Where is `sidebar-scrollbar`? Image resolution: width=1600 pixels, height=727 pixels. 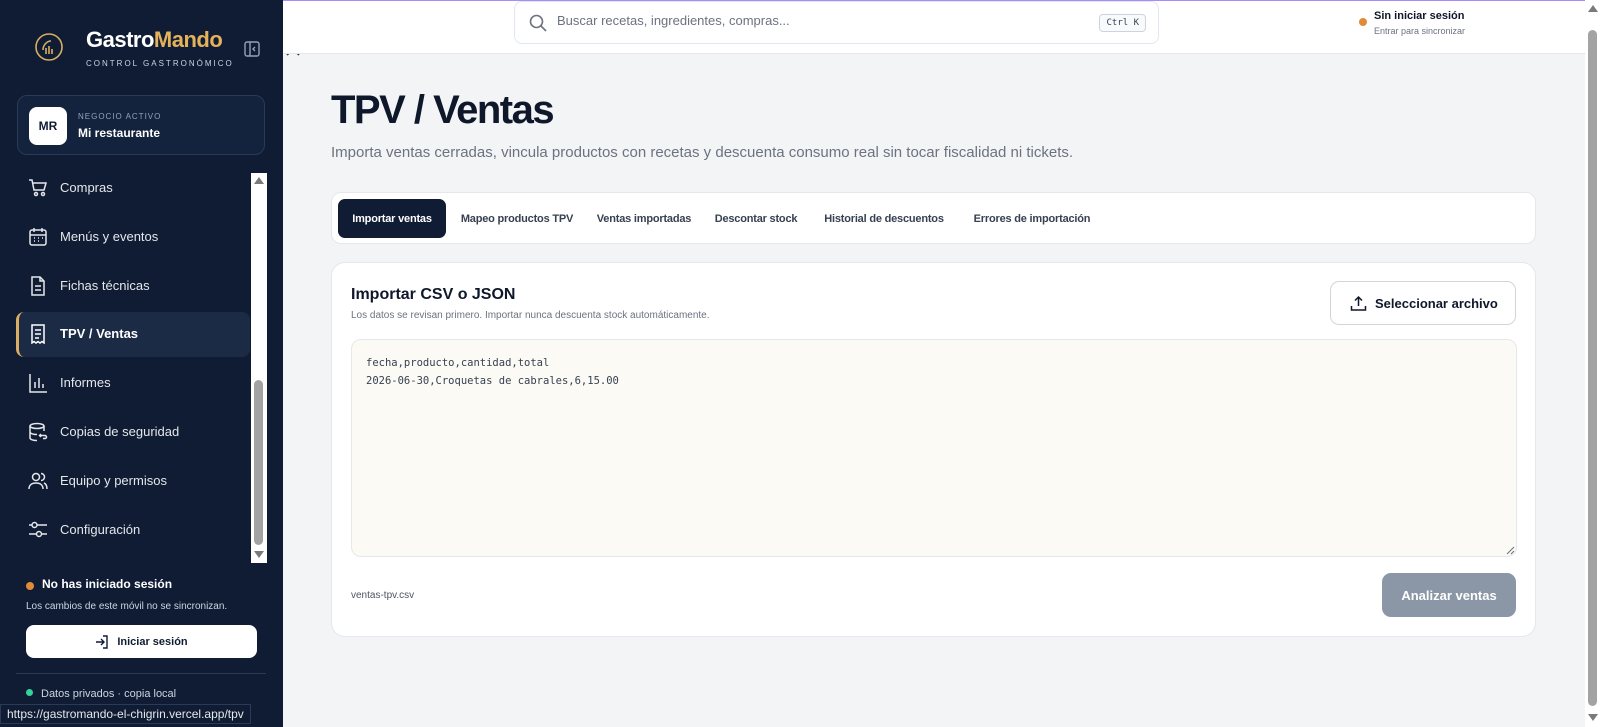 sidebar-scrollbar is located at coordinates (259, 368).